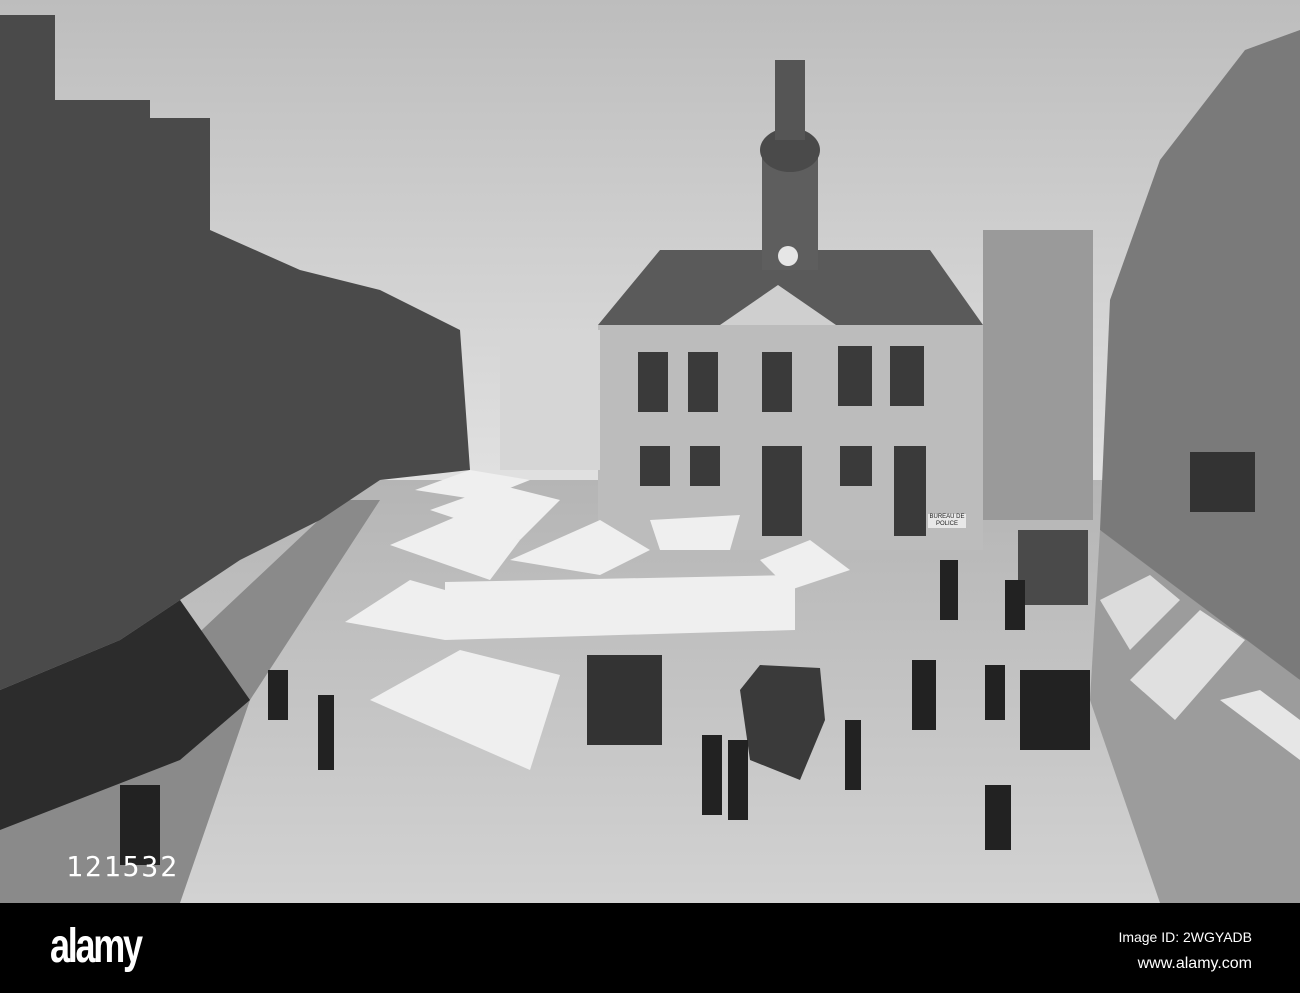 This screenshot has width=1300, height=993. What do you see at coordinates (1194, 963) in the screenshot?
I see `website-link: www.alamy.com` at bounding box center [1194, 963].